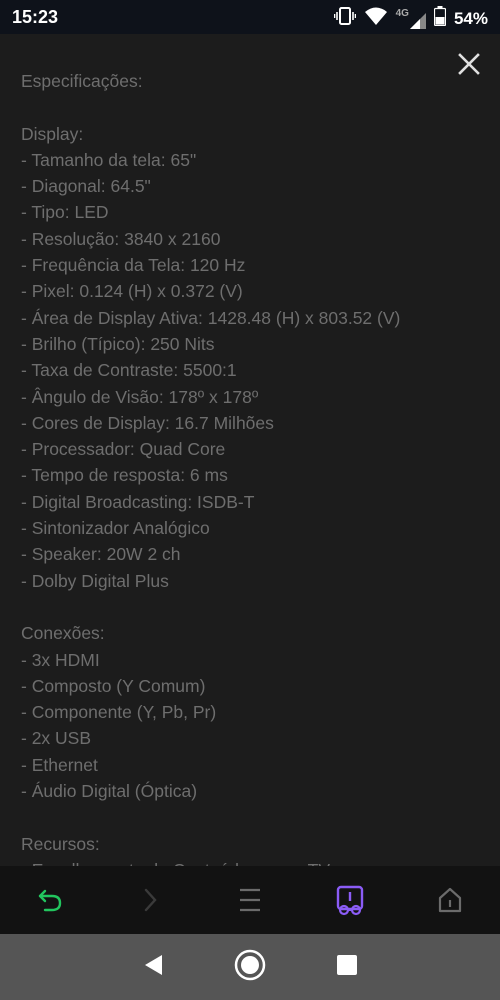  Describe the element at coordinates (469, 65) in the screenshot. I see `close-icon` at that location.